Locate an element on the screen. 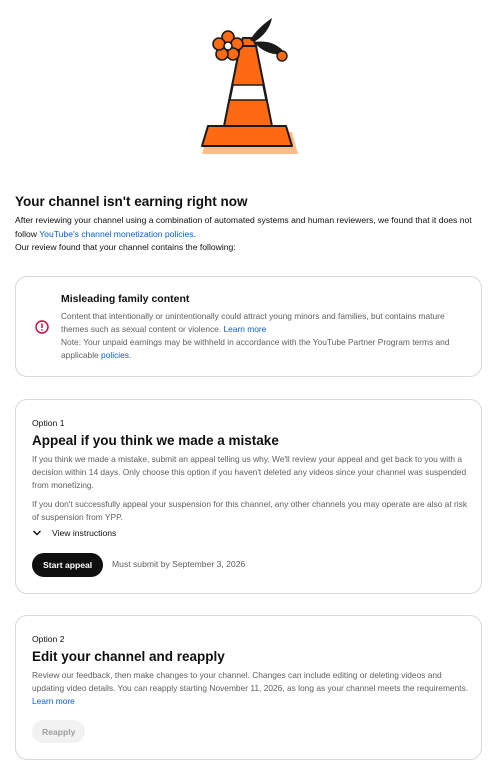  view-instructions-label: View instructions is located at coordinates (84, 533).